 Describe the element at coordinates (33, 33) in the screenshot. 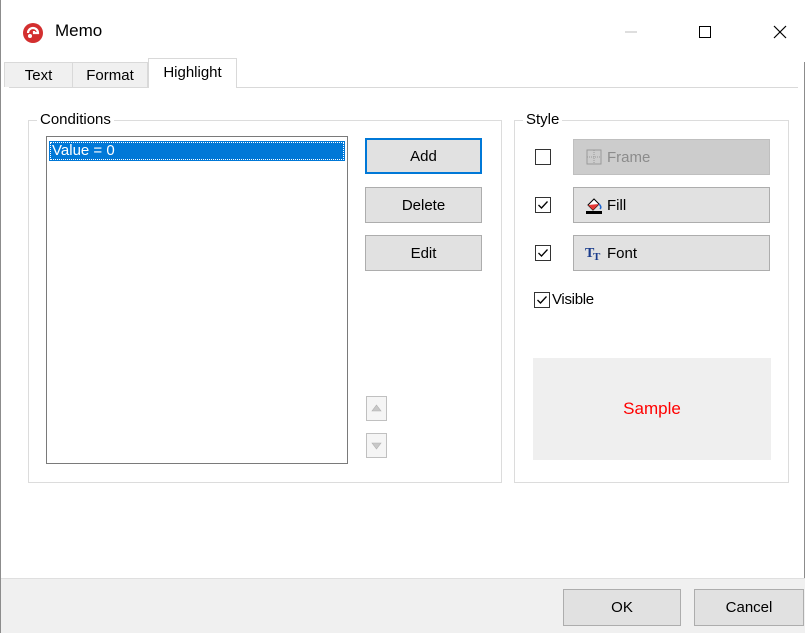

I see `app-logo-icon` at that location.